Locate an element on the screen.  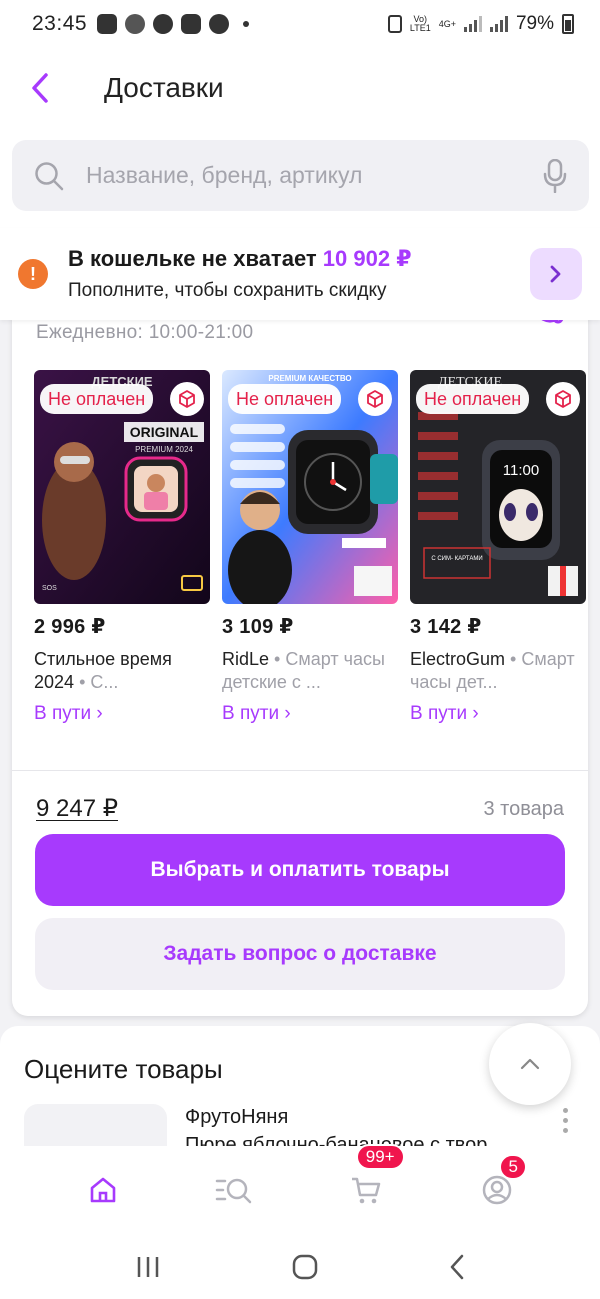
status-right: Vo) LTE1 4G+ 79% is located at coordinates (480, 24).